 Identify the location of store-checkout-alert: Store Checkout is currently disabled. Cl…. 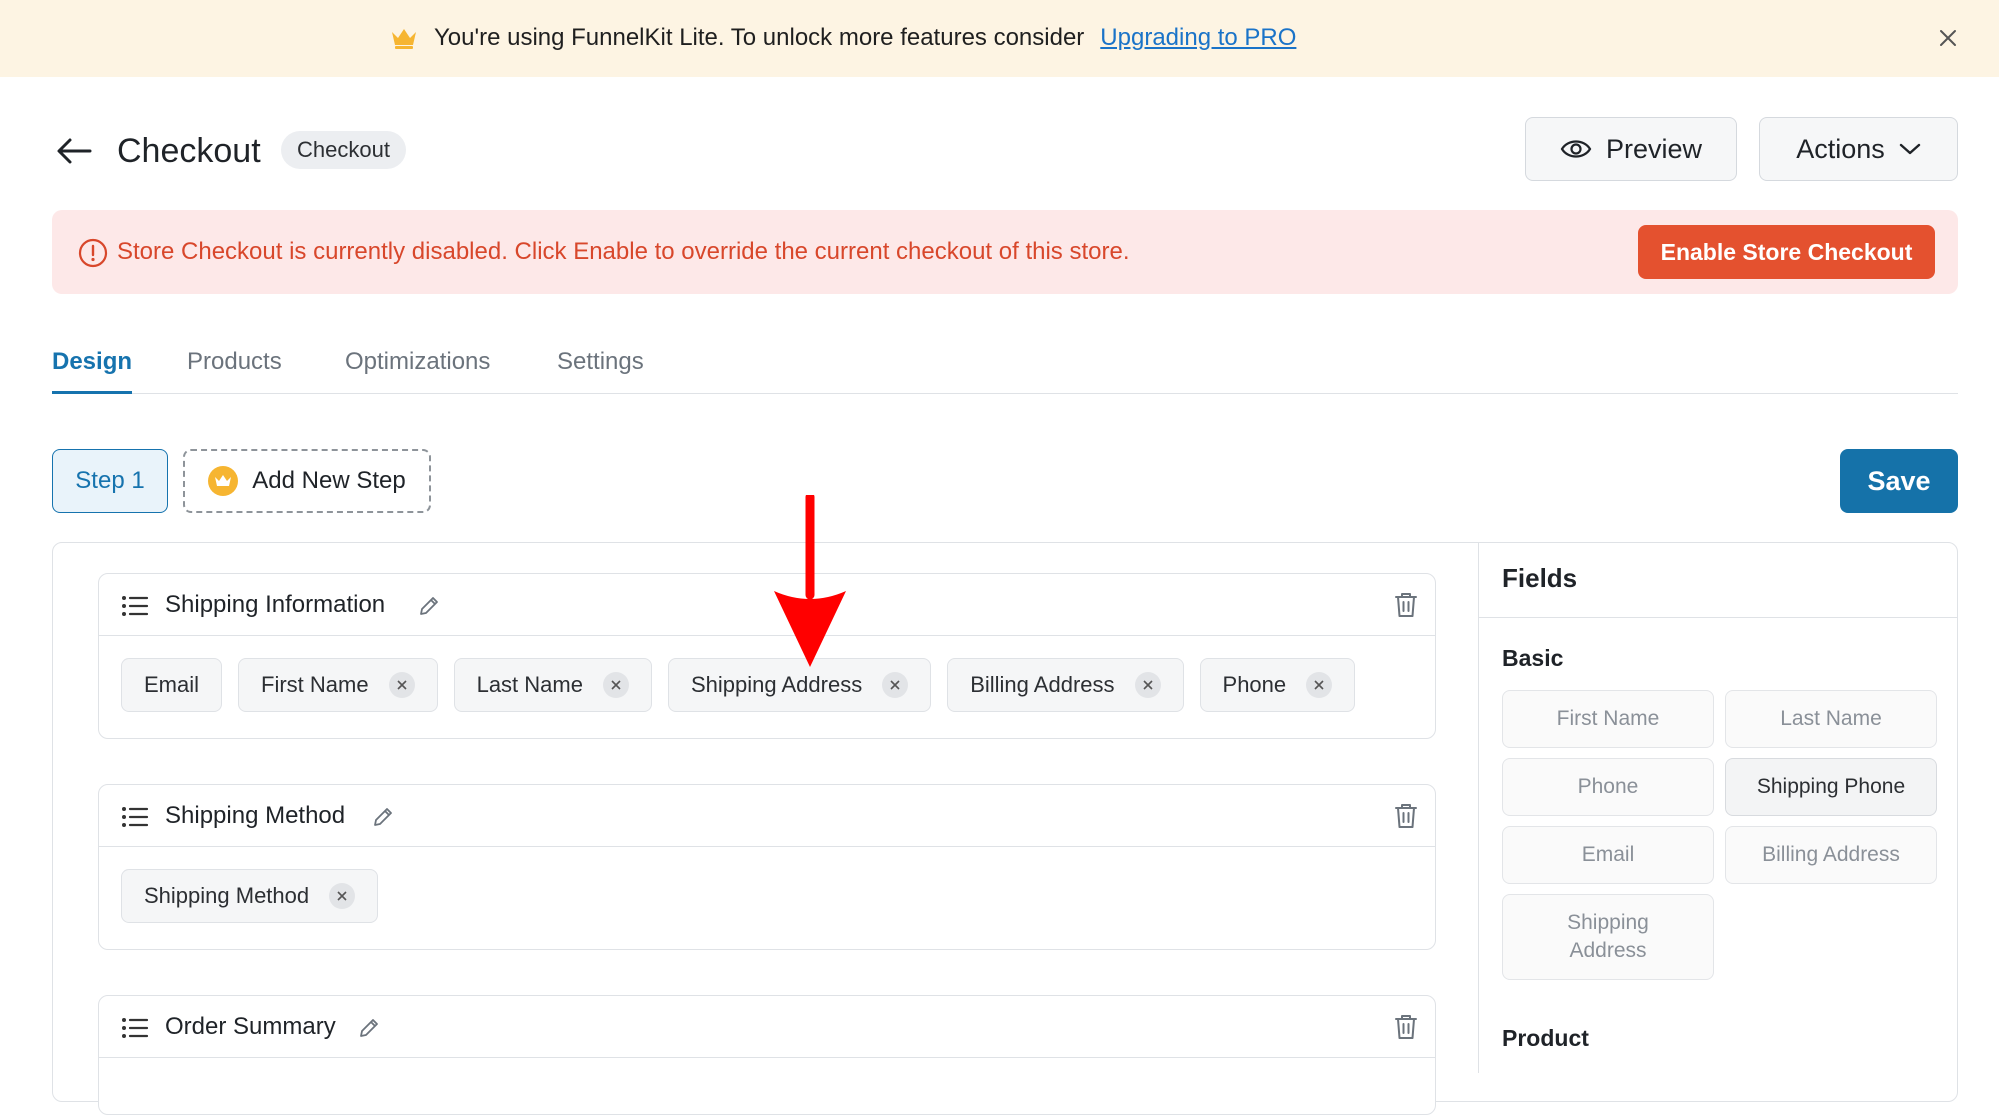
(1005, 252).